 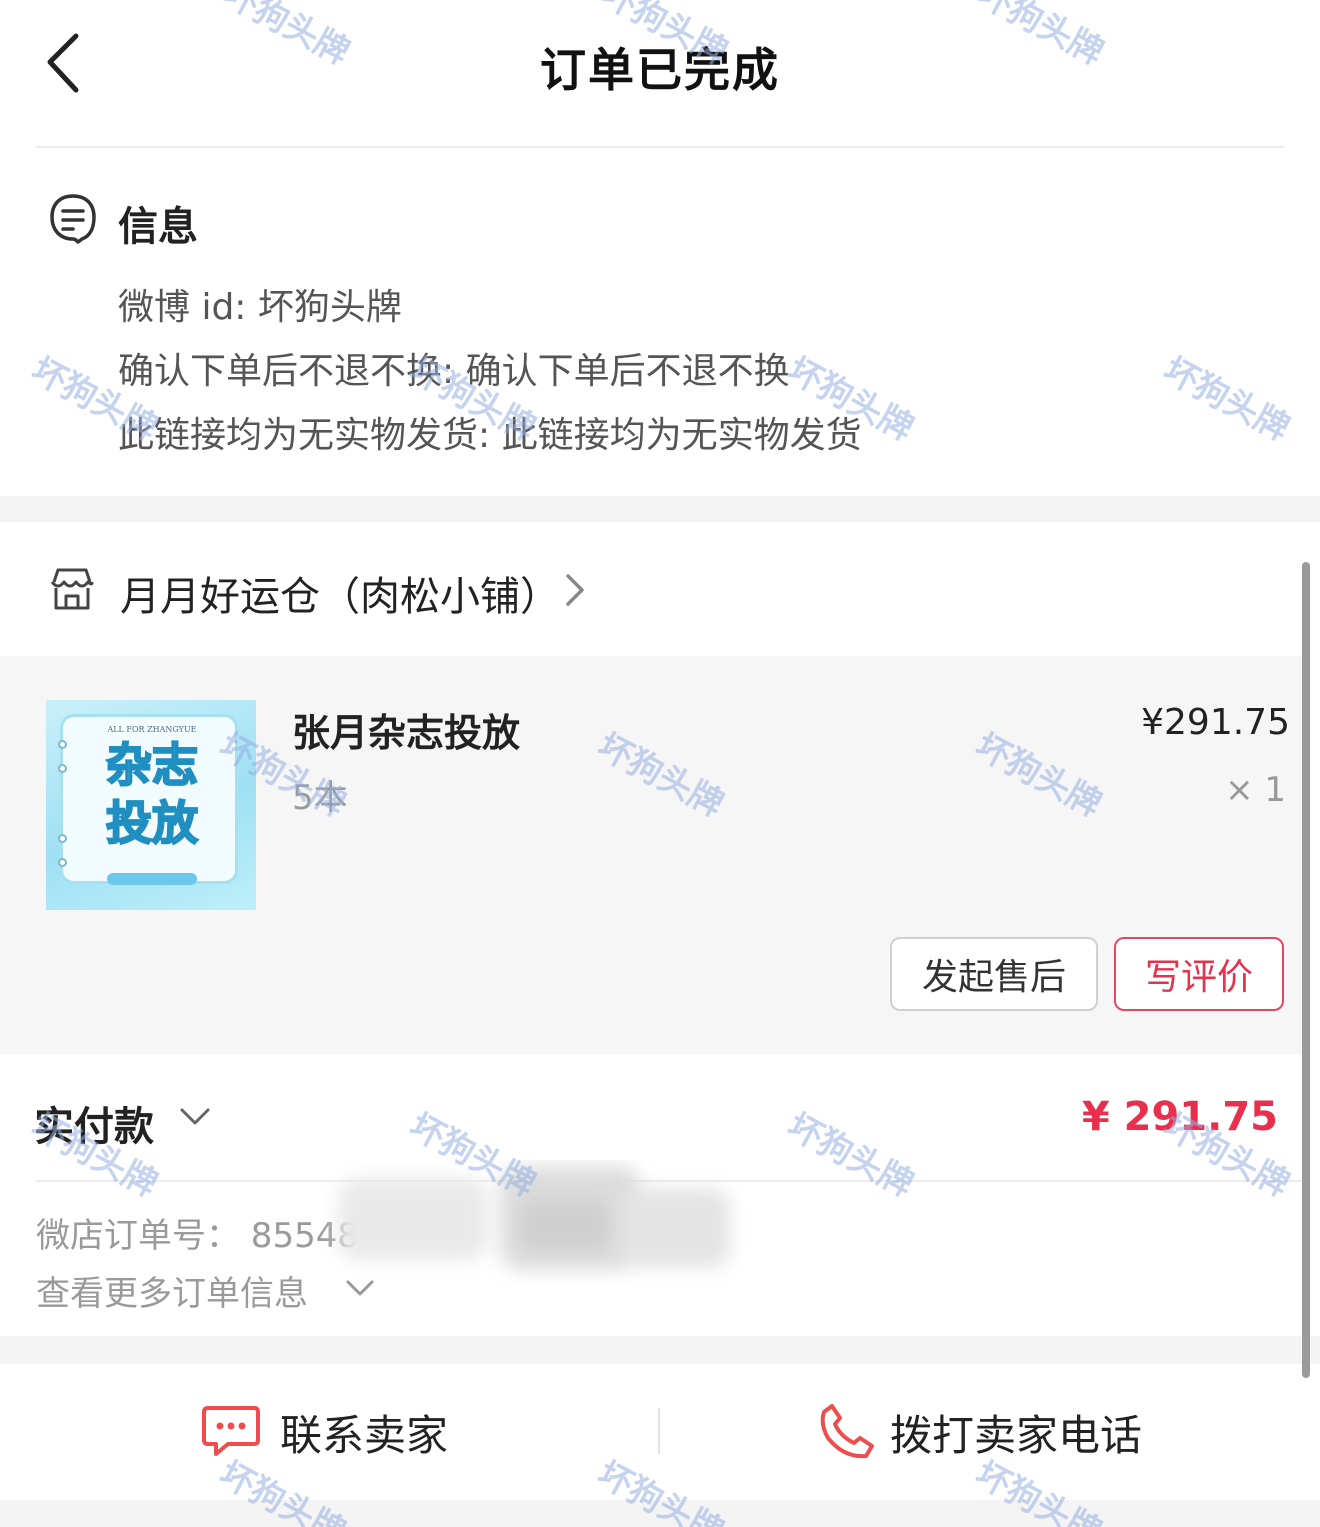 What do you see at coordinates (197, 1236) in the screenshot?
I see `order-number: 微店订单号： 85548` at bounding box center [197, 1236].